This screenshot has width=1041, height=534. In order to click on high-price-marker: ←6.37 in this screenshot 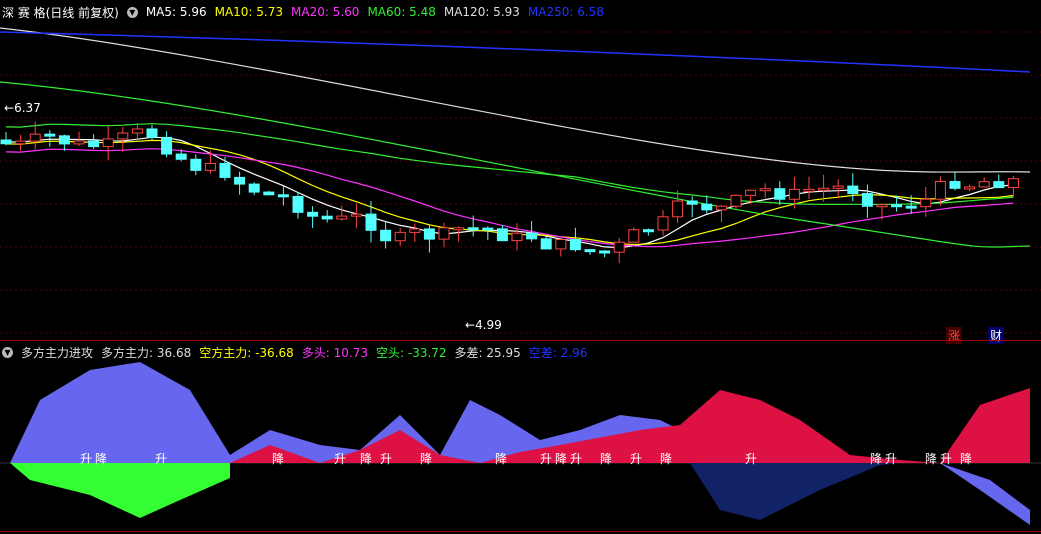, I will do `click(22, 108)`.